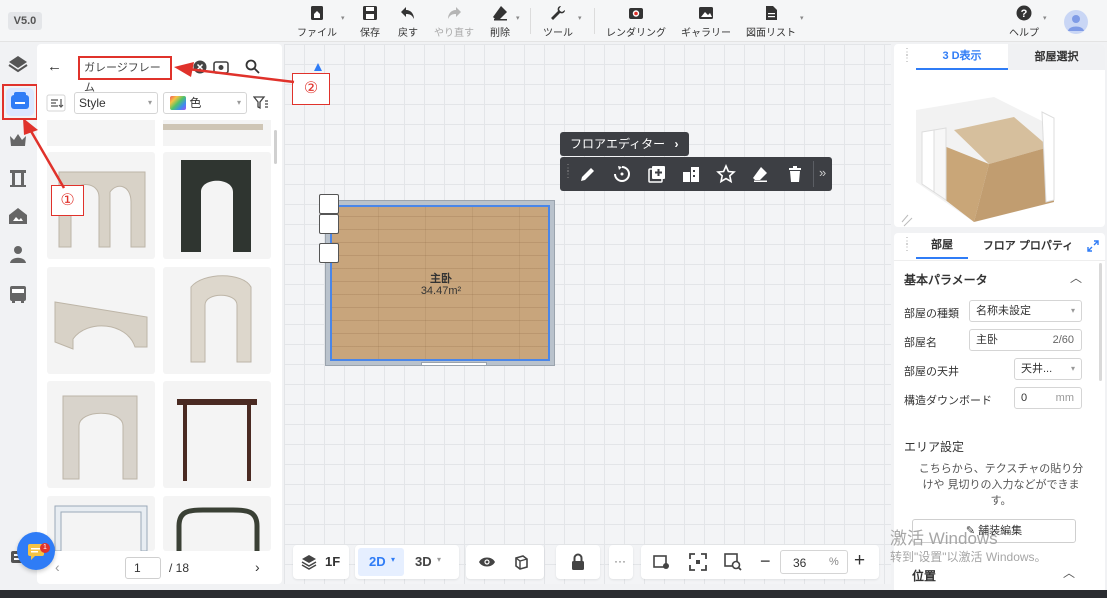  Describe the element at coordinates (454, 21) in the screenshot. I see `redo-button: やり直す` at that location.